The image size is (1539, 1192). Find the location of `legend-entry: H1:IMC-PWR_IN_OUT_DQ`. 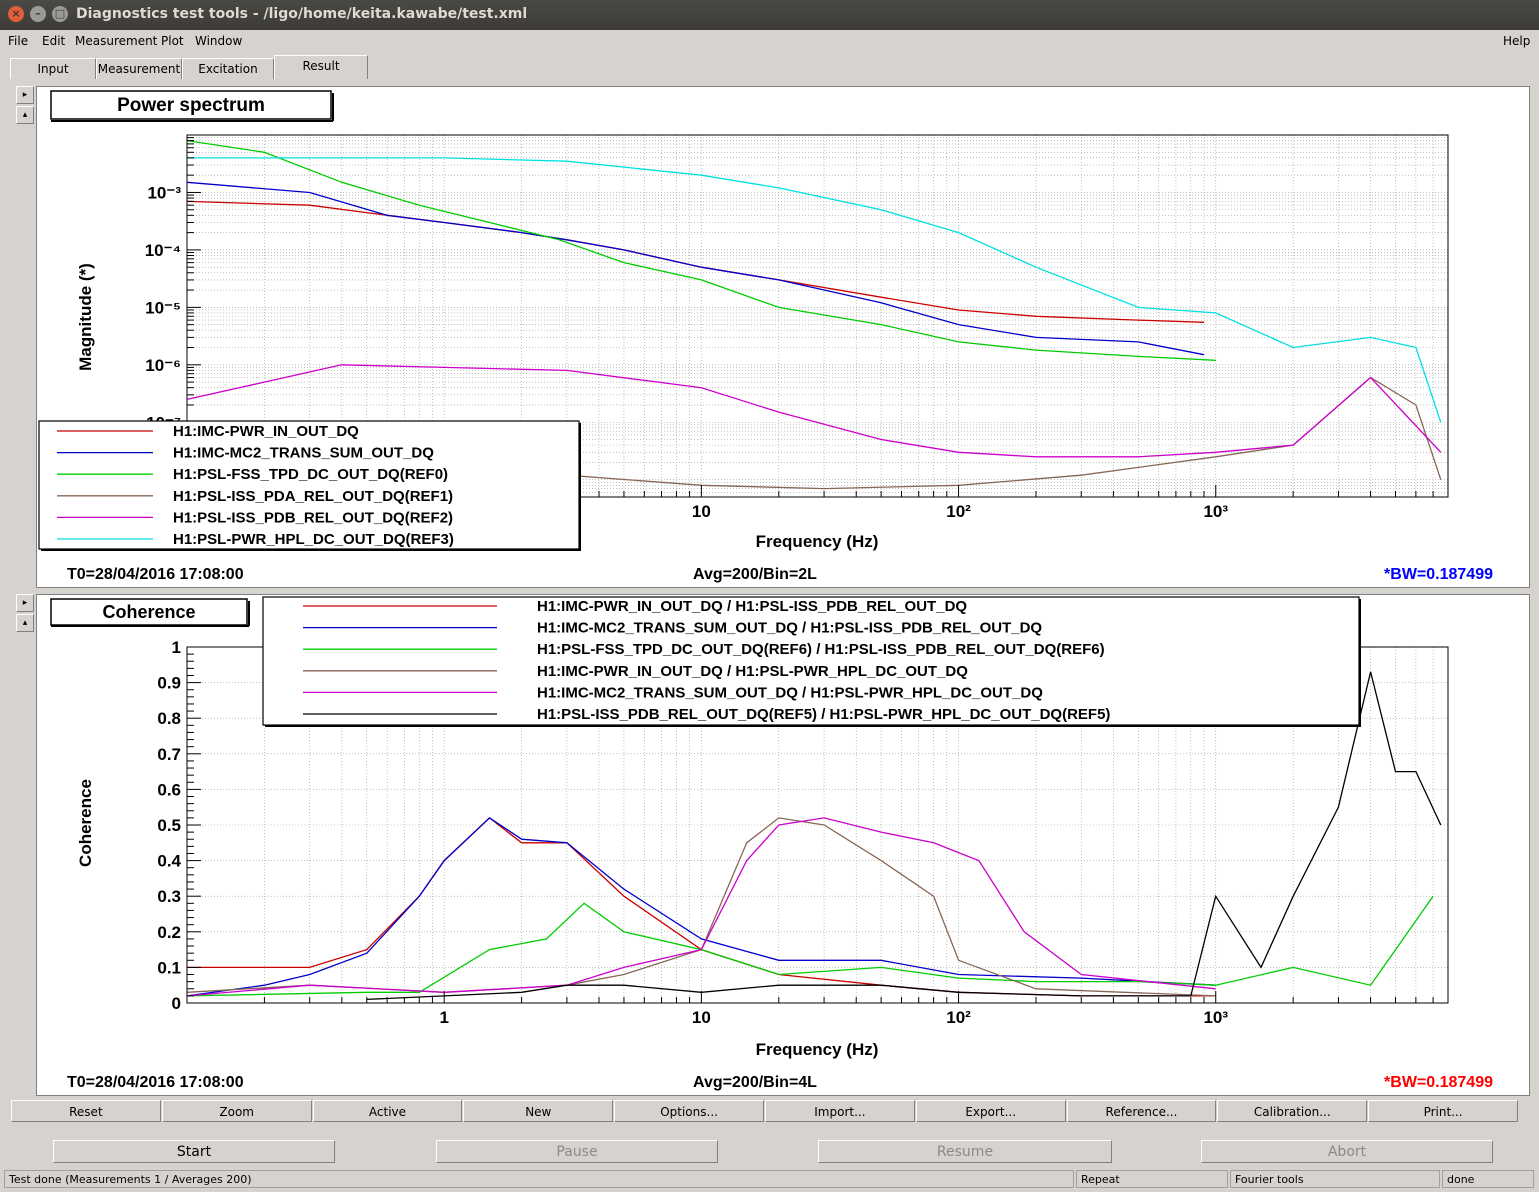

legend-entry: H1:IMC-PWR_IN_OUT_DQ is located at coordinates (266, 431).